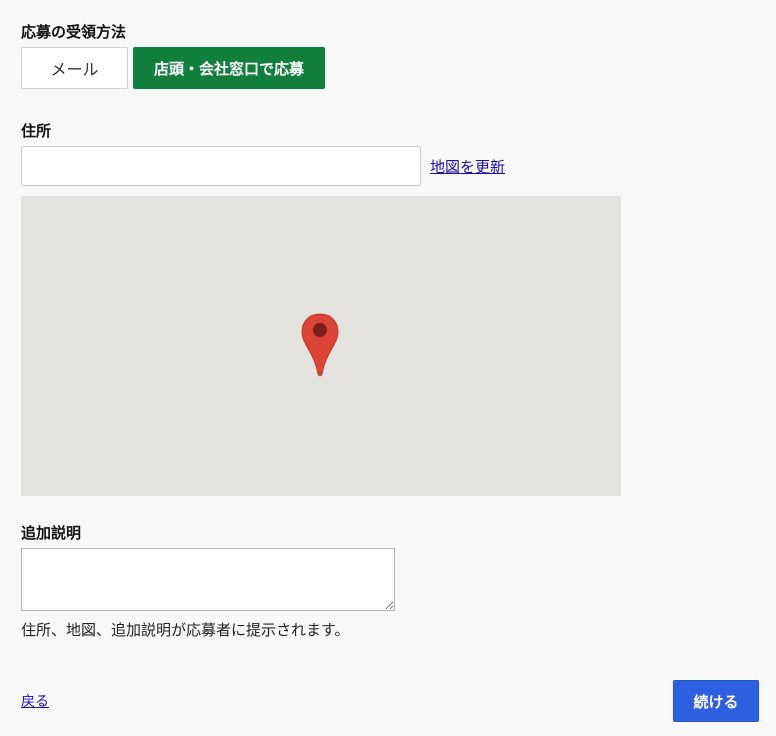  What do you see at coordinates (74, 68) in the screenshot?
I see `mail-option-button: メール` at bounding box center [74, 68].